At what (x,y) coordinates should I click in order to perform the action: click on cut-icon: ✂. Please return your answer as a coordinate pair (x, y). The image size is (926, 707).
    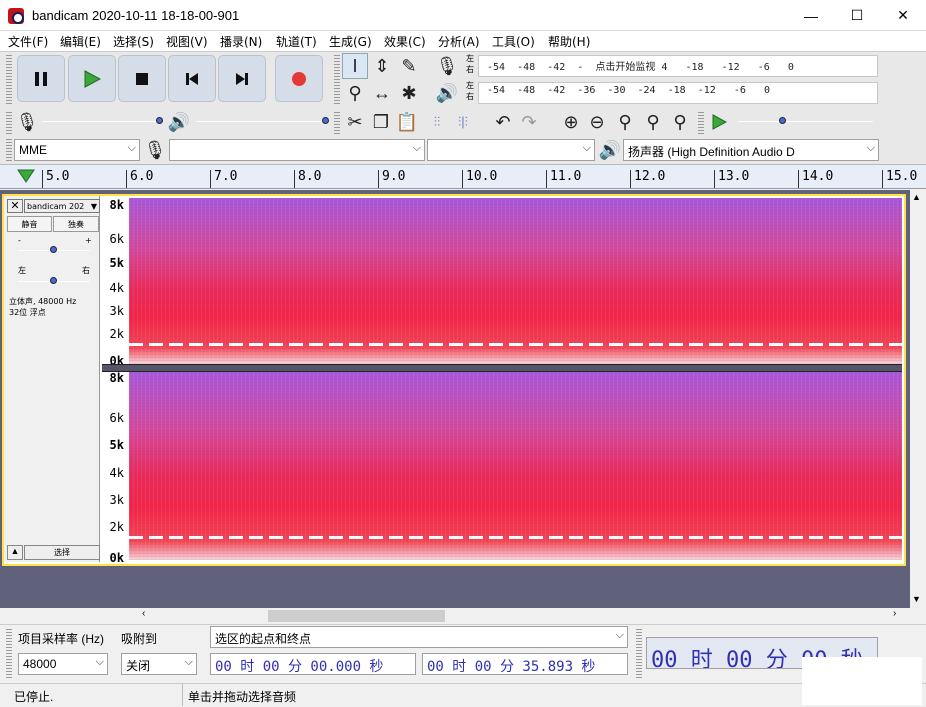
    Looking at the image, I should click on (355, 122).